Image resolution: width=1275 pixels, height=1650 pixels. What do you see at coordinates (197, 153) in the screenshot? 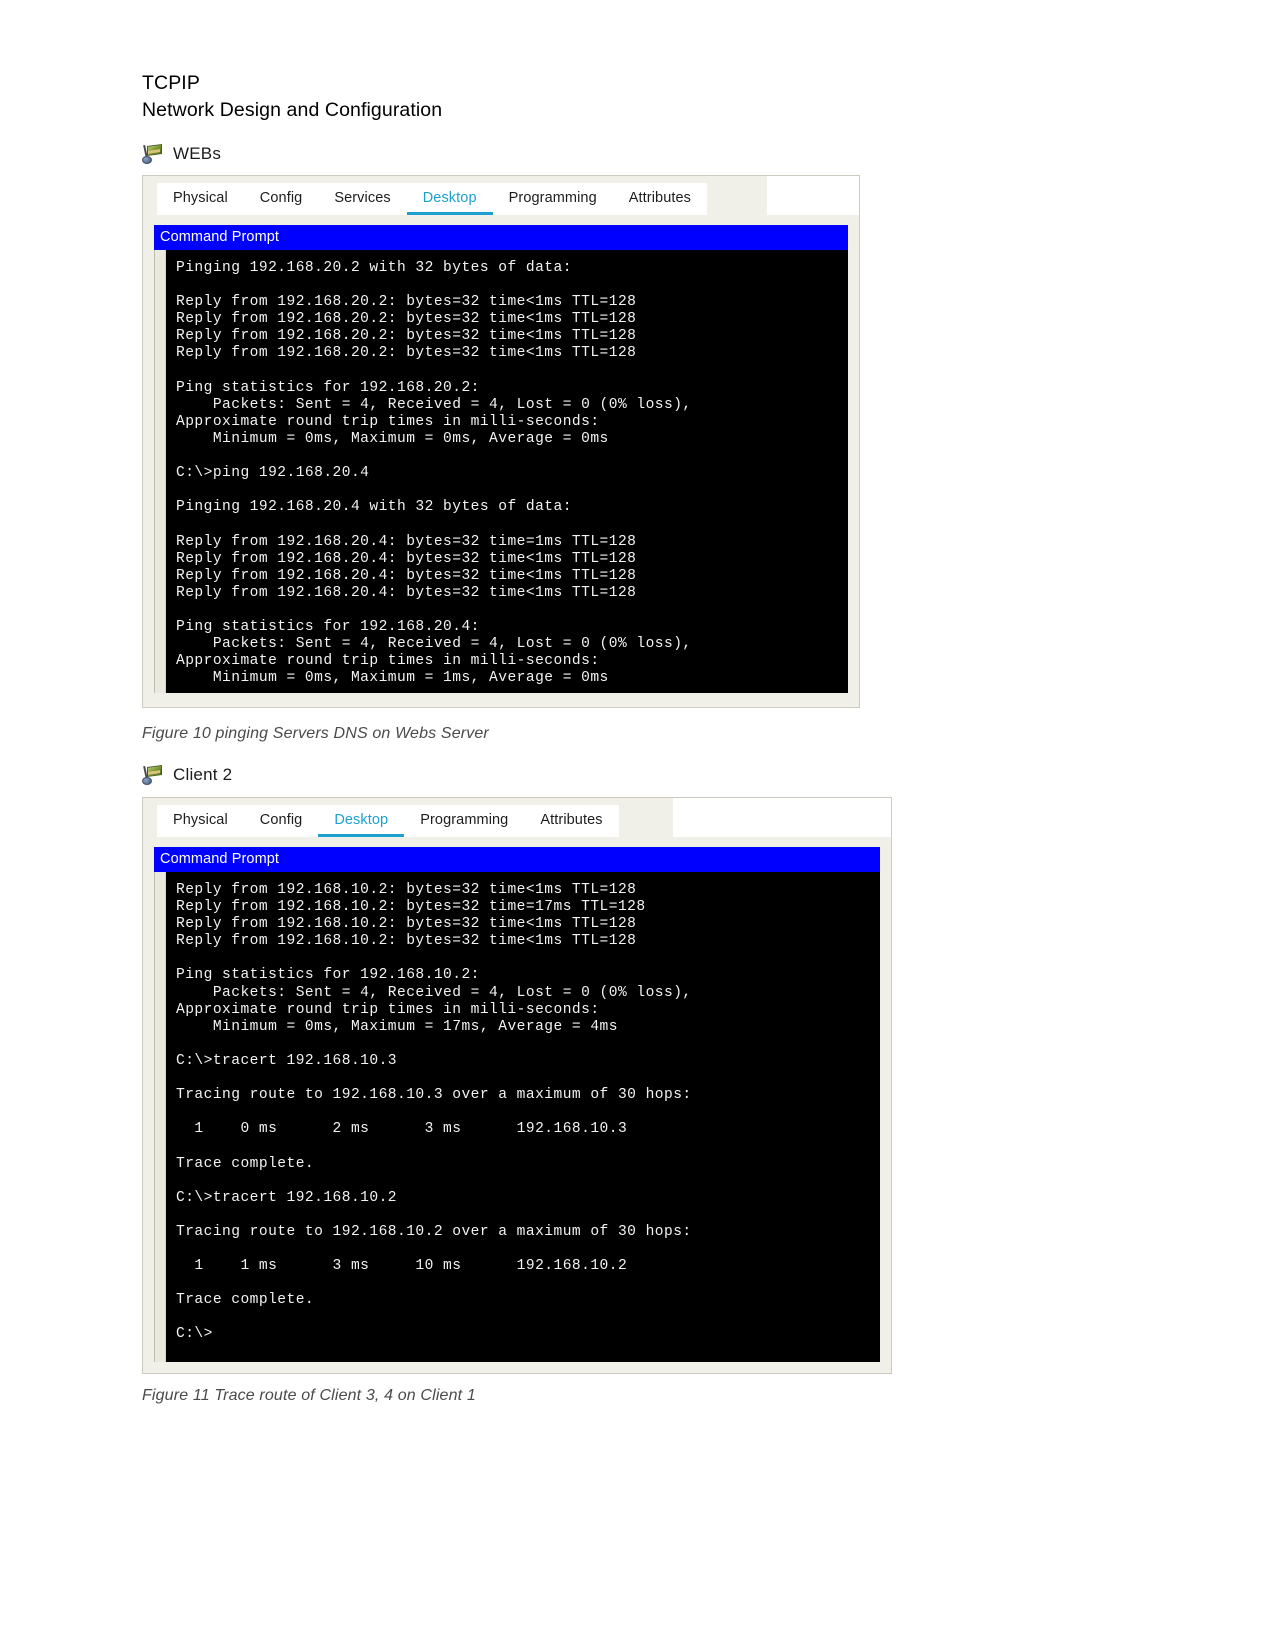
I see `device-label-text: WEBs` at bounding box center [197, 153].